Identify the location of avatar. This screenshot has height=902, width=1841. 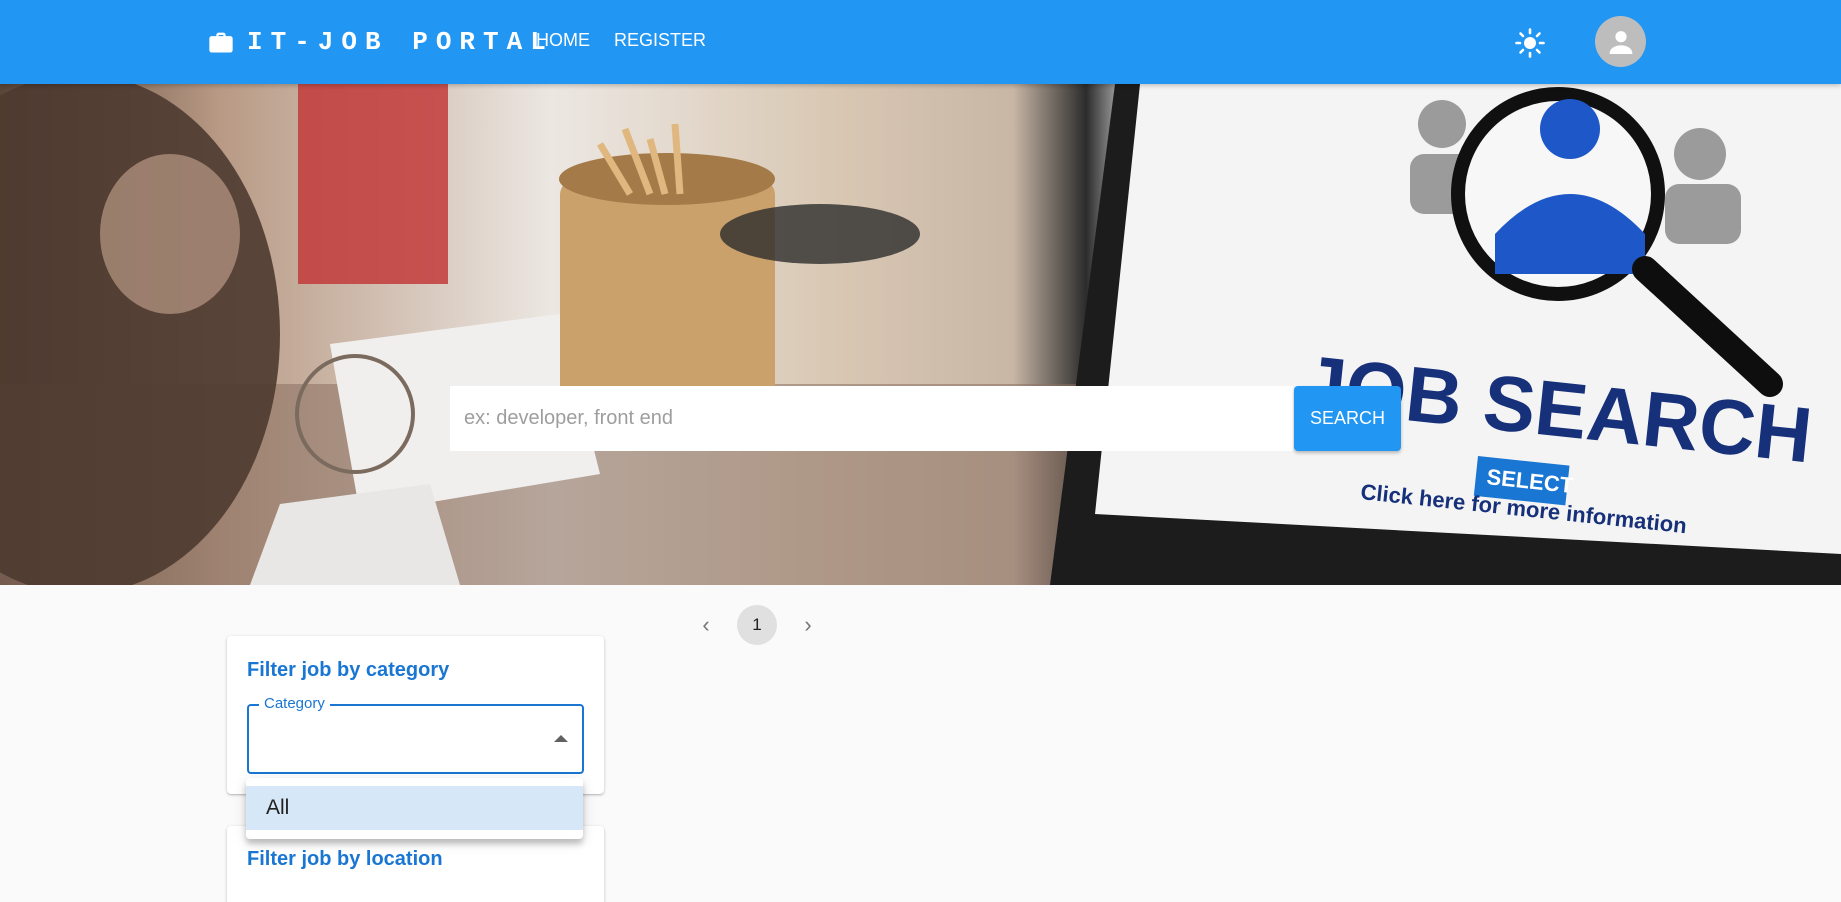
(1620, 41).